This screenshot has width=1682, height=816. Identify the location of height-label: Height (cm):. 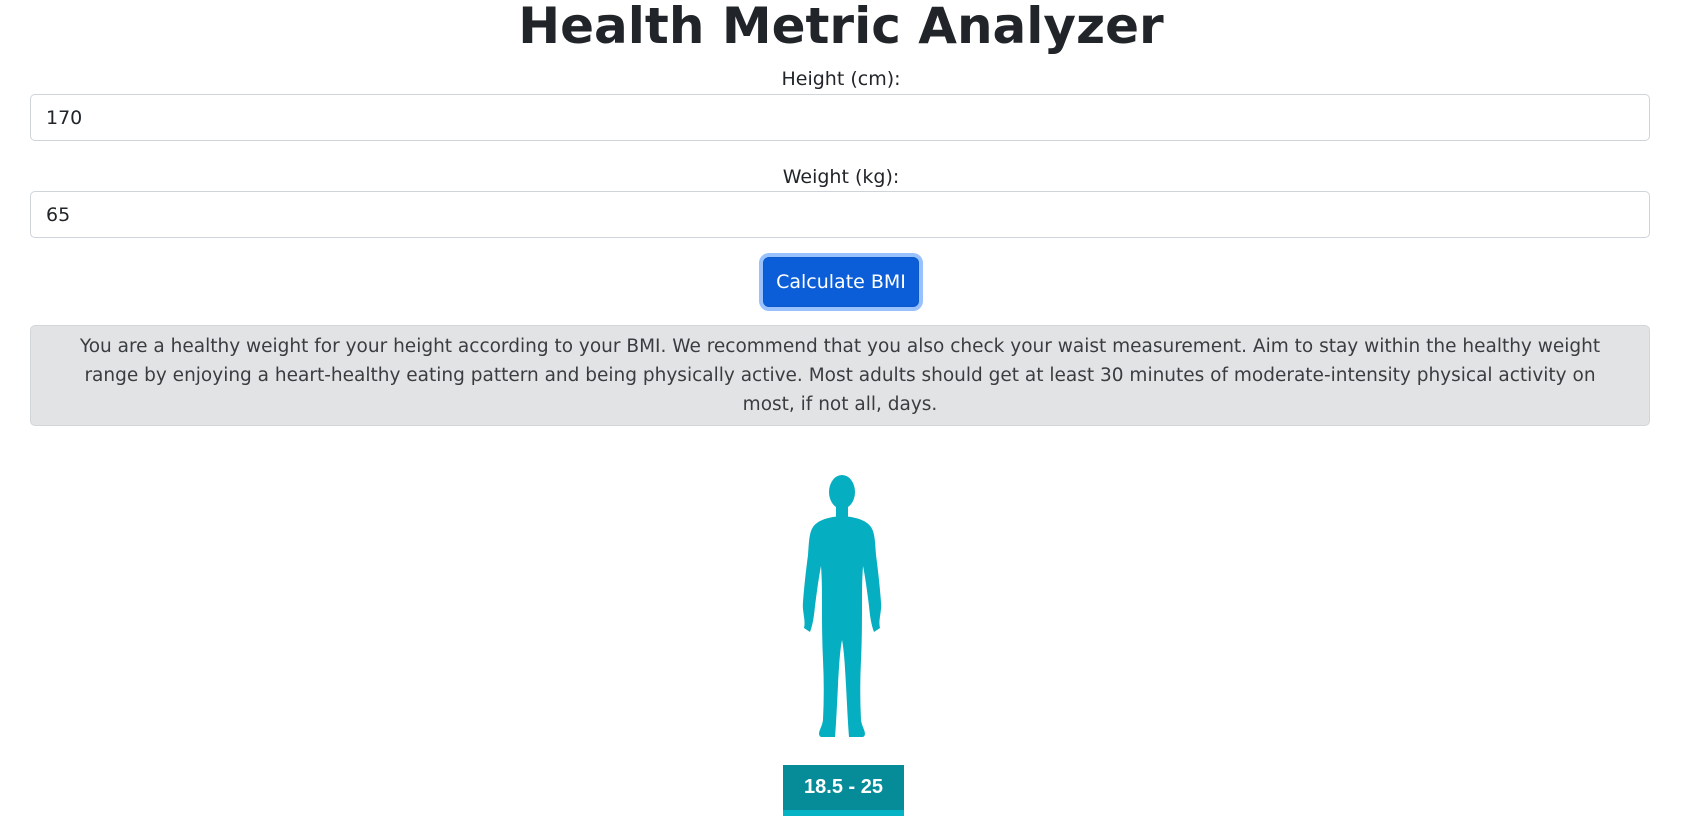
(841, 79).